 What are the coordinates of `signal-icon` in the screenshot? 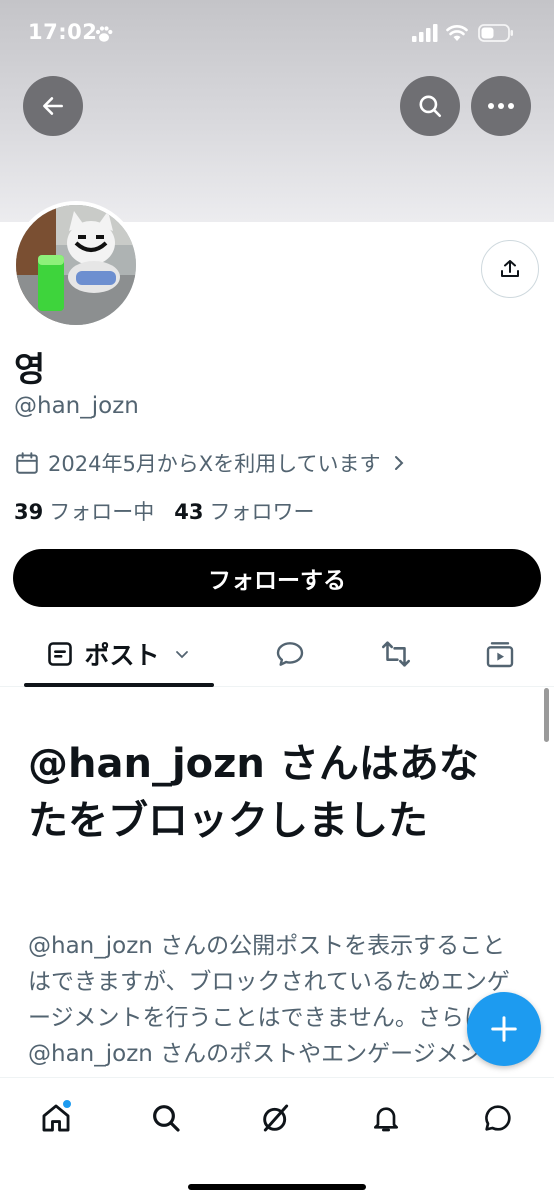 It's located at (425, 33).